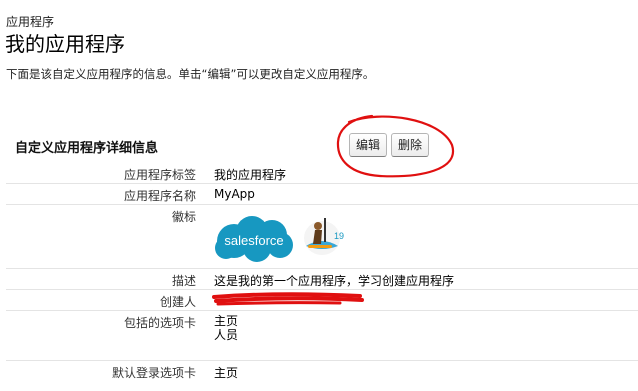 The width and height of the screenshot is (638, 391). I want to click on field-row-description: 描述 这是我的第一个应用程序，学习创建应用程序, so click(322, 279).